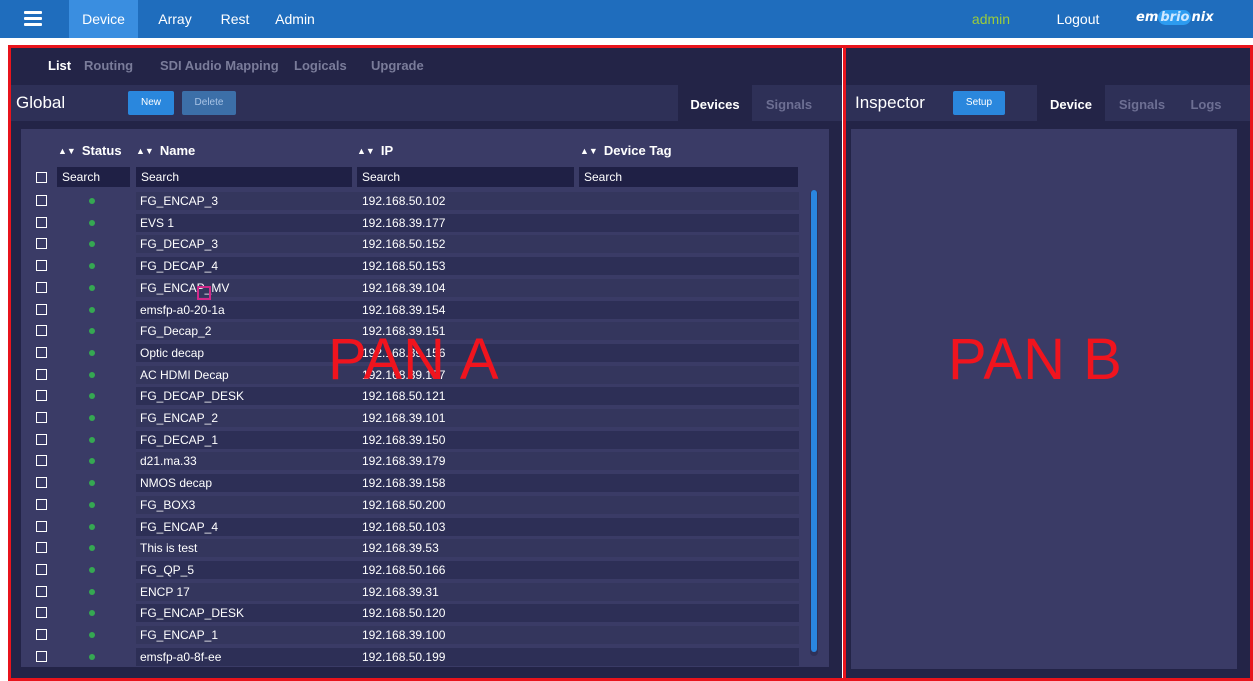  What do you see at coordinates (33, 18) in the screenshot?
I see `hamburger-icon` at bounding box center [33, 18].